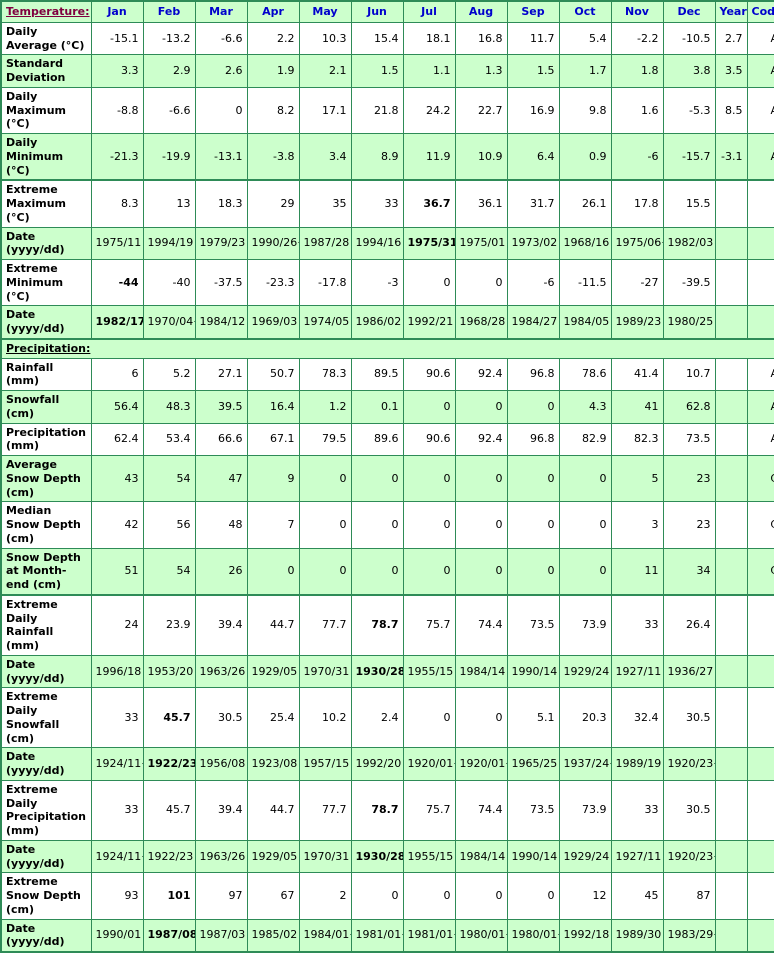  What do you see at coordinates (429, 157) in the screenshot?
I see `data-cell: 11.9` at bounding box center [429, 157].